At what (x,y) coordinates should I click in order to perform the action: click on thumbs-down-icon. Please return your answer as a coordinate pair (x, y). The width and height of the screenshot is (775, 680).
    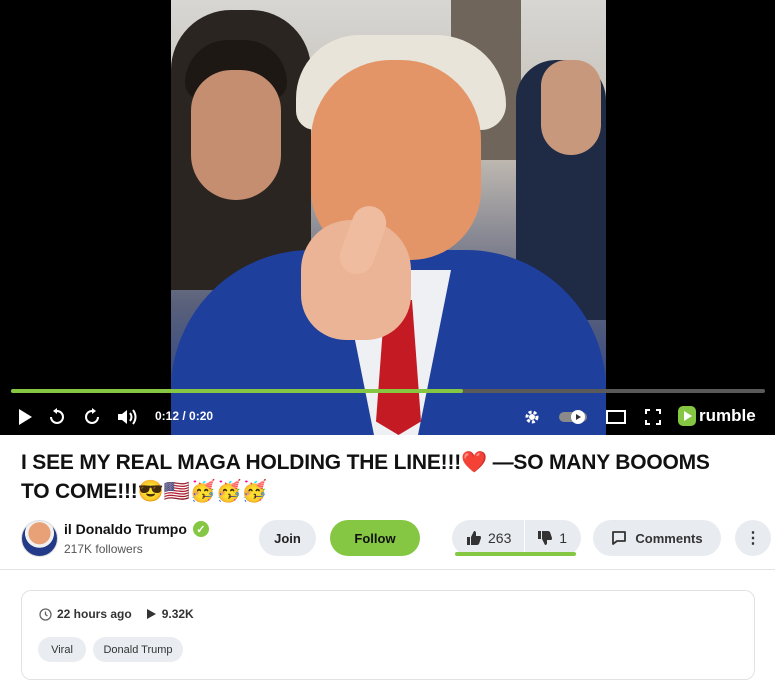
    Looking at the image, I should click on (545, 538).